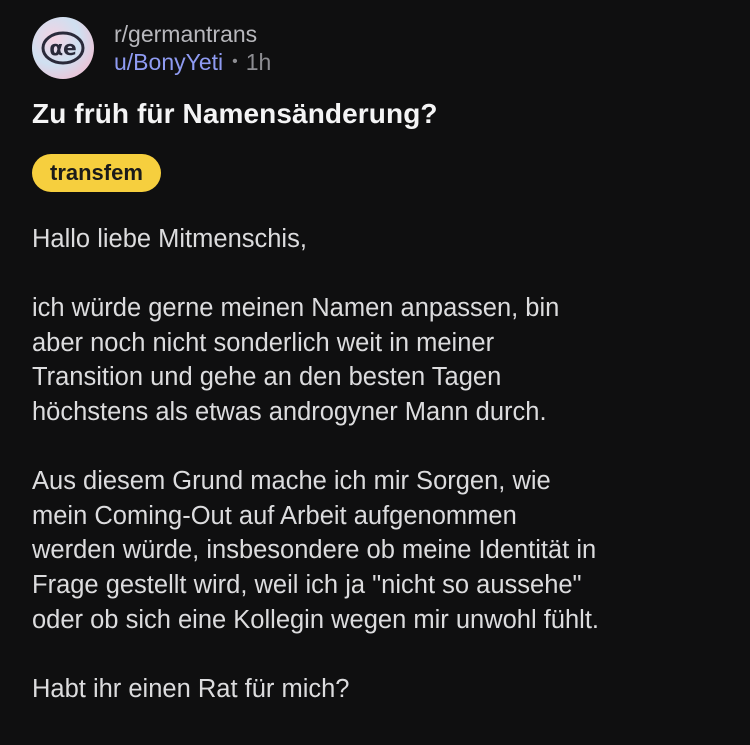  I want to click on author-link: u/BonyYeti, so click(168, 62).